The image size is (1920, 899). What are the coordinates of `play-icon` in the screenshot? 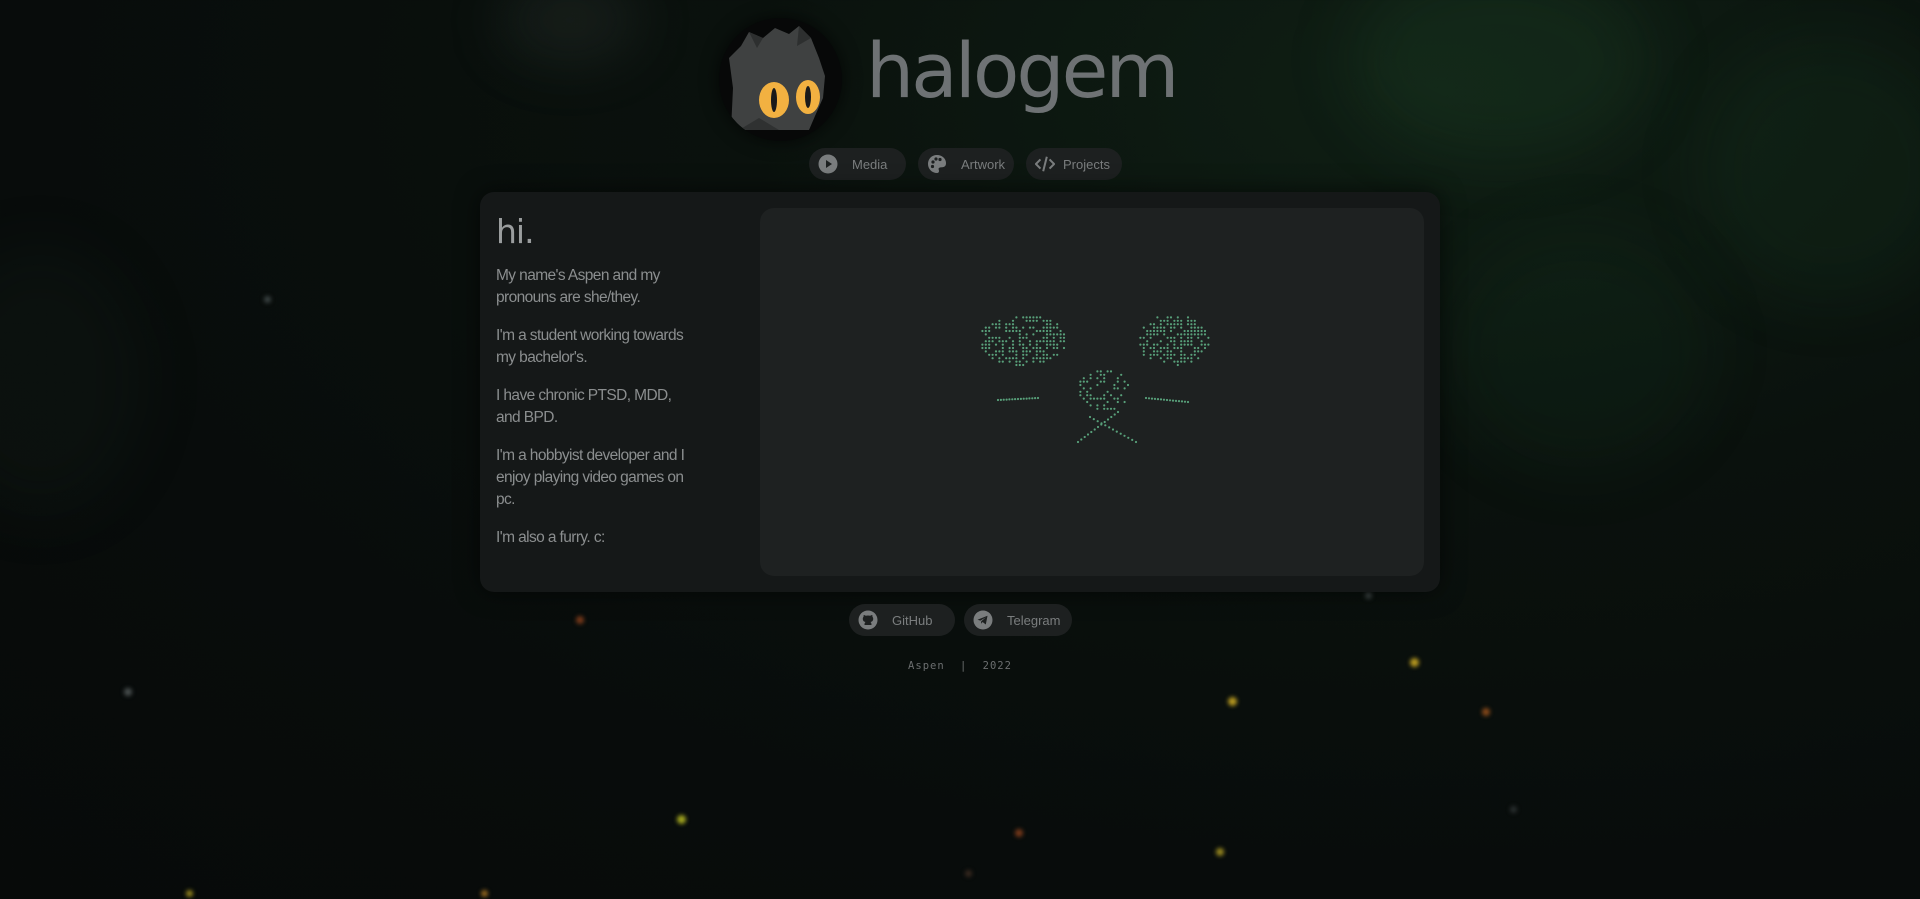 It's located at (828, 164).